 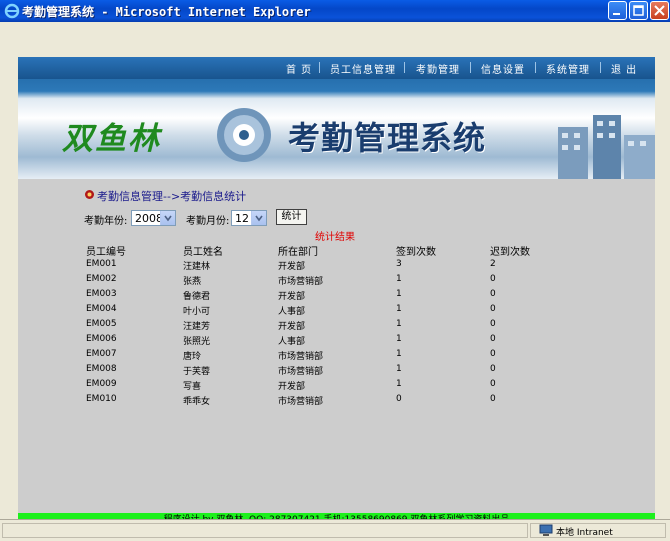 What do you see at coordinates (197, 372) in the screenshot?
I see `cell-employee-name: 于芙蓉` at bounding box center [197, 372].